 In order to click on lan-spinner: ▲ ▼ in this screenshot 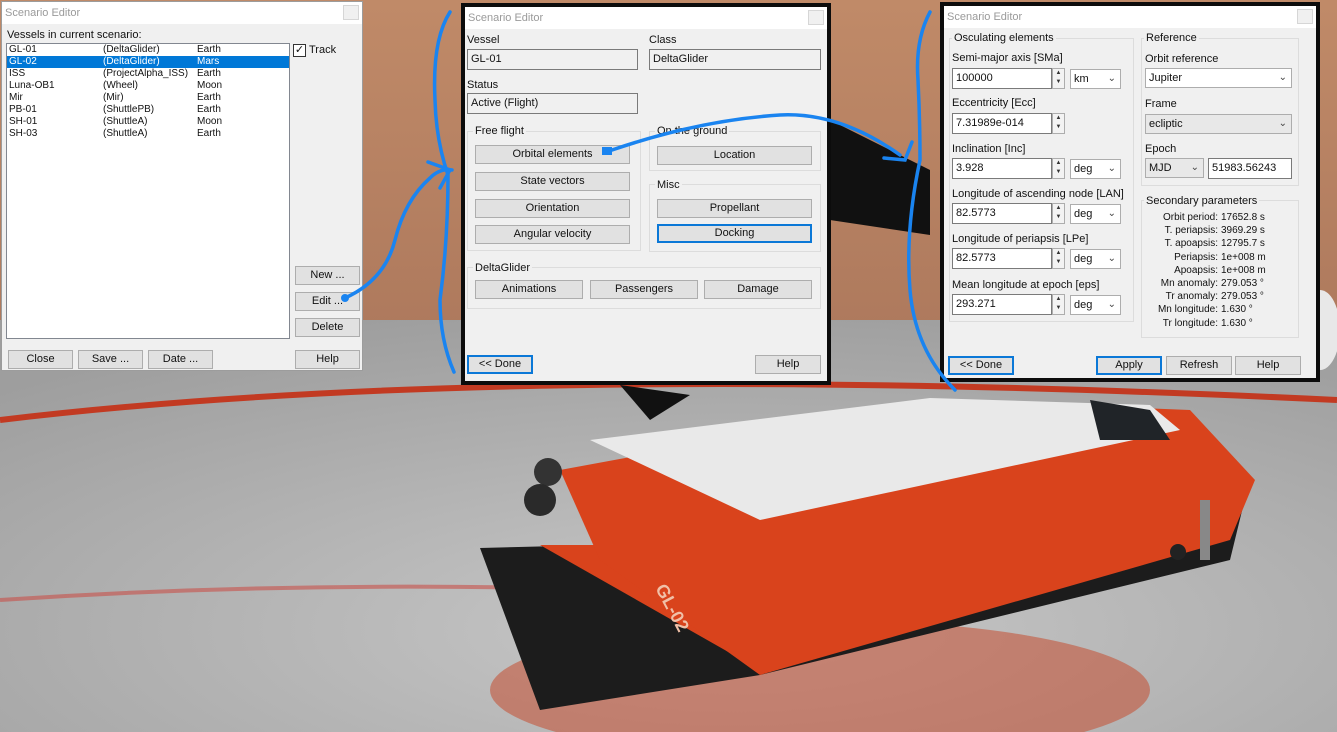, I will do `click(1058, 213)`.